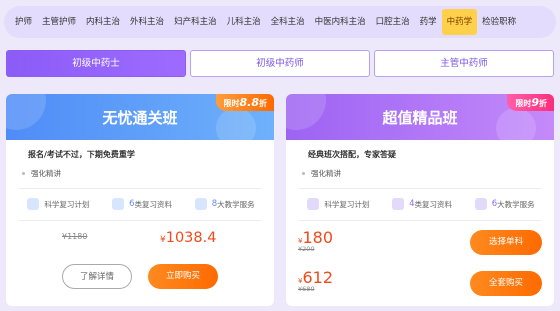 The width and height of the screenshot is (560, 311). What do you see at coordinates (499, 22) in the screenshot?
I see `nav-item-jianyan: 检验职称` at bounding box center [499, 22].